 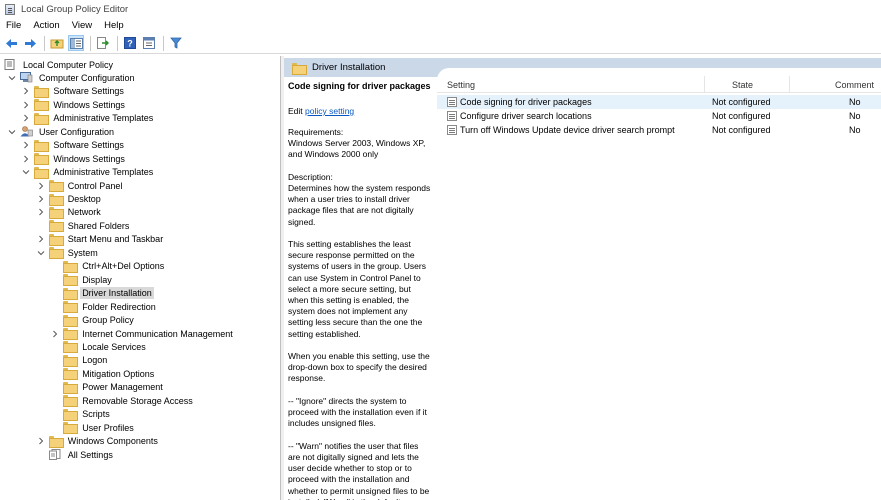 I want to click on tree-item: Internet Communication Management, so click(x=142, y=333).